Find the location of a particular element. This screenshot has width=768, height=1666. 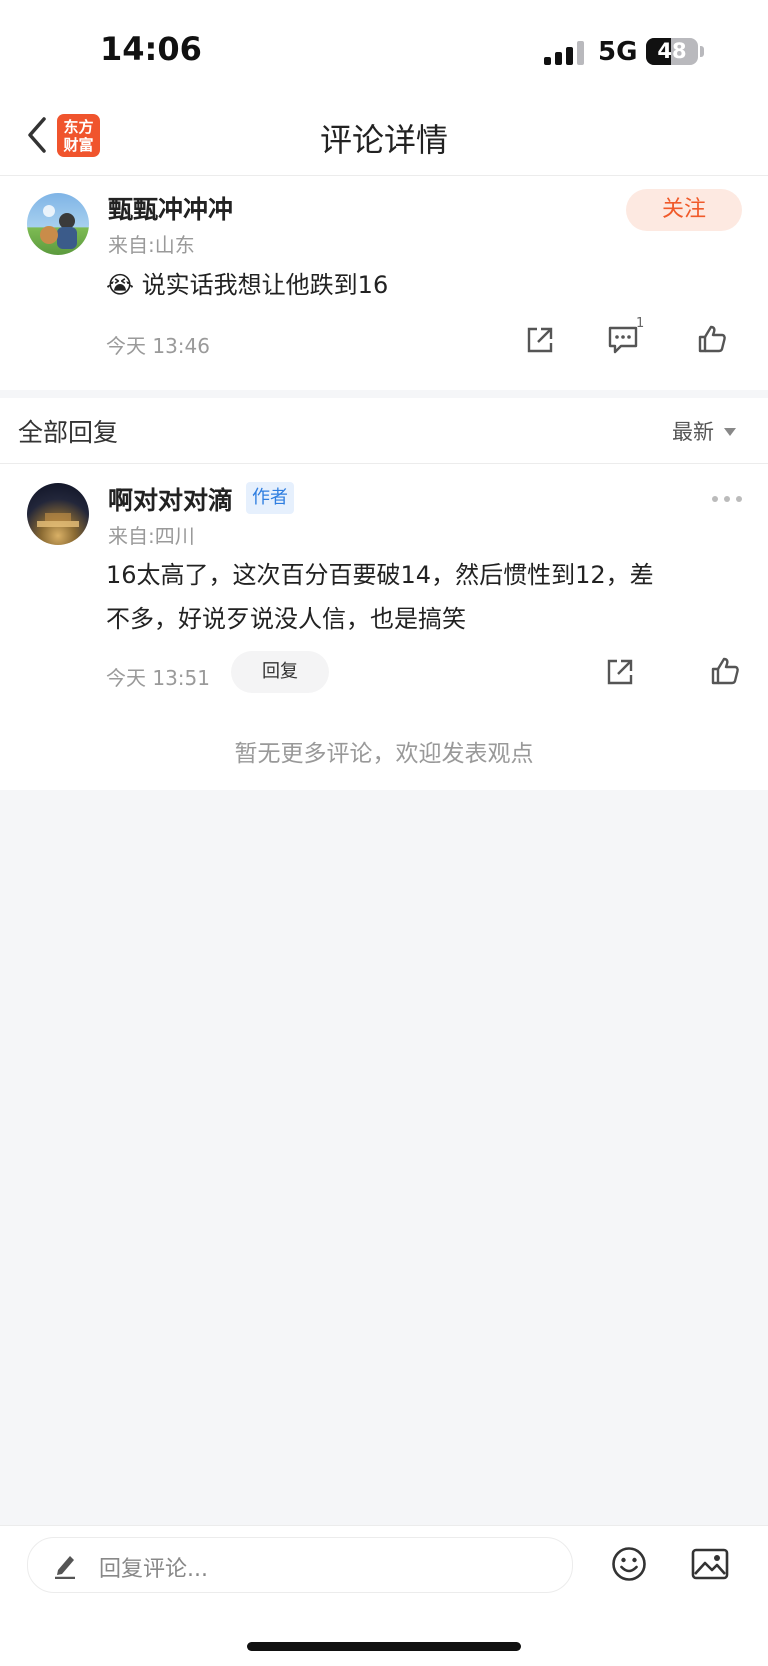

author-badge: 作者 is located at coordinates (270, 498).